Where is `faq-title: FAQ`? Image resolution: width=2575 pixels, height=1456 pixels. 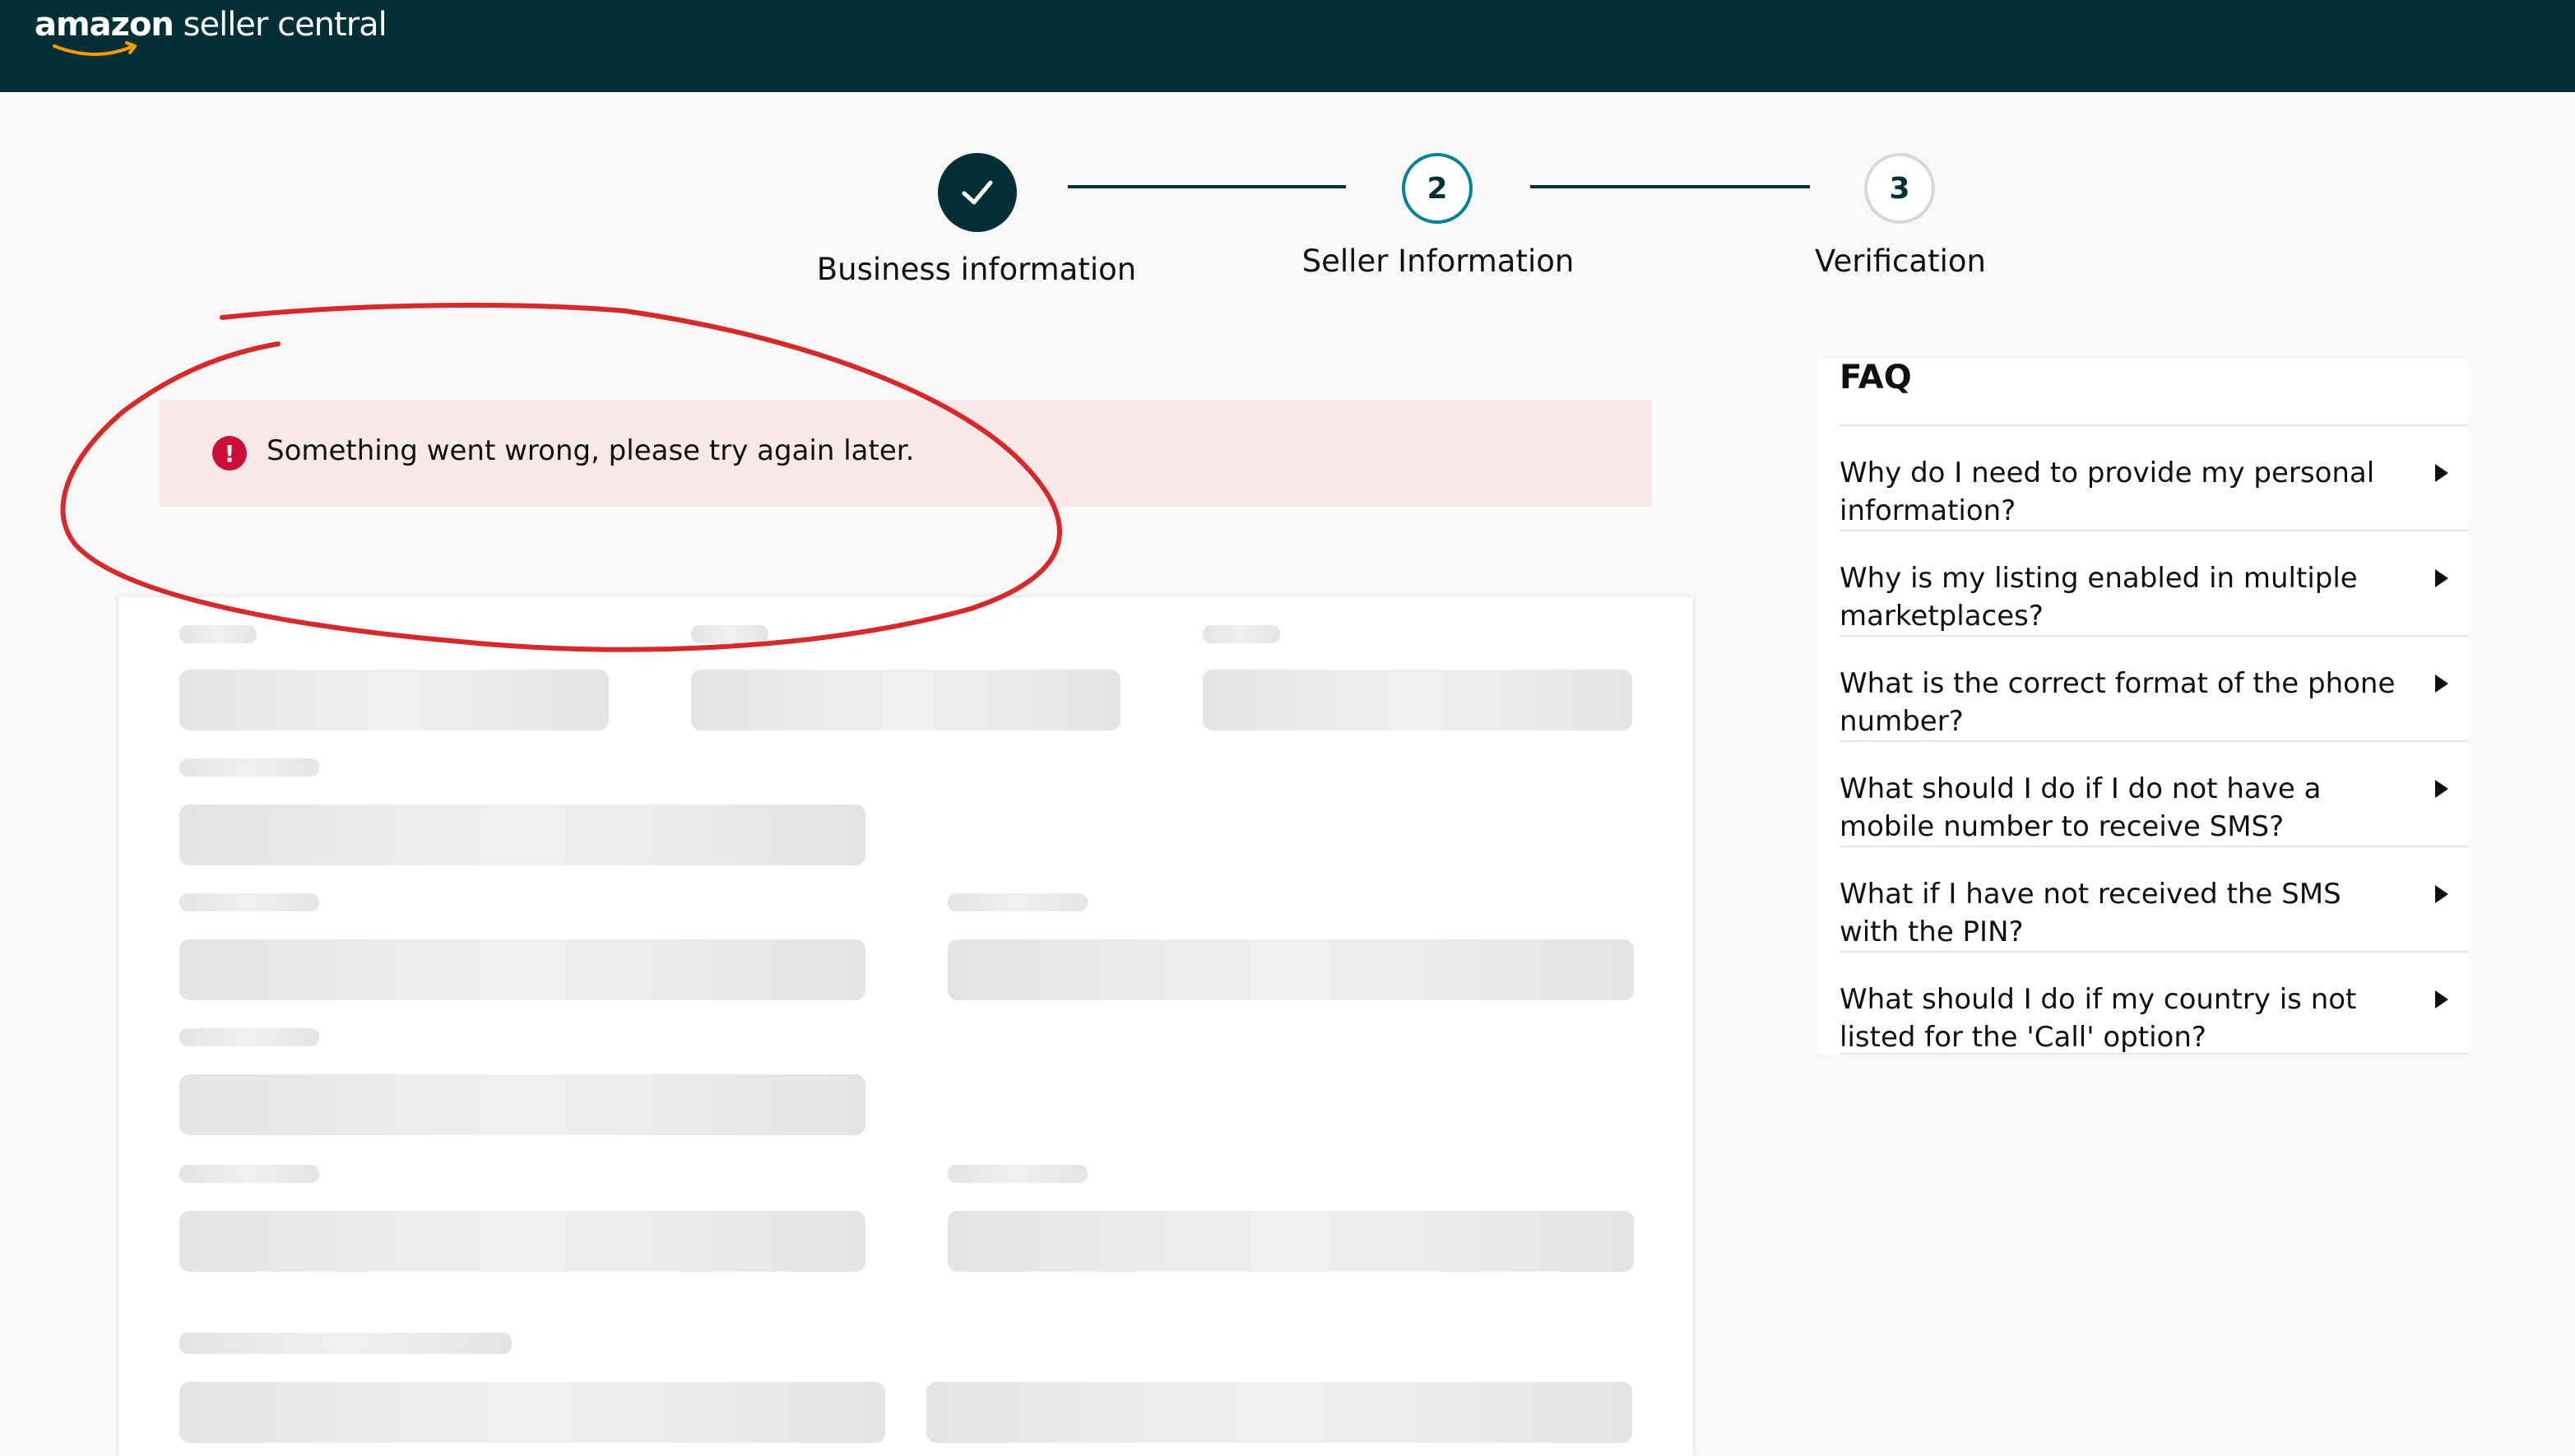
faq-title: FAQ is located at coordinates (1876, 377).